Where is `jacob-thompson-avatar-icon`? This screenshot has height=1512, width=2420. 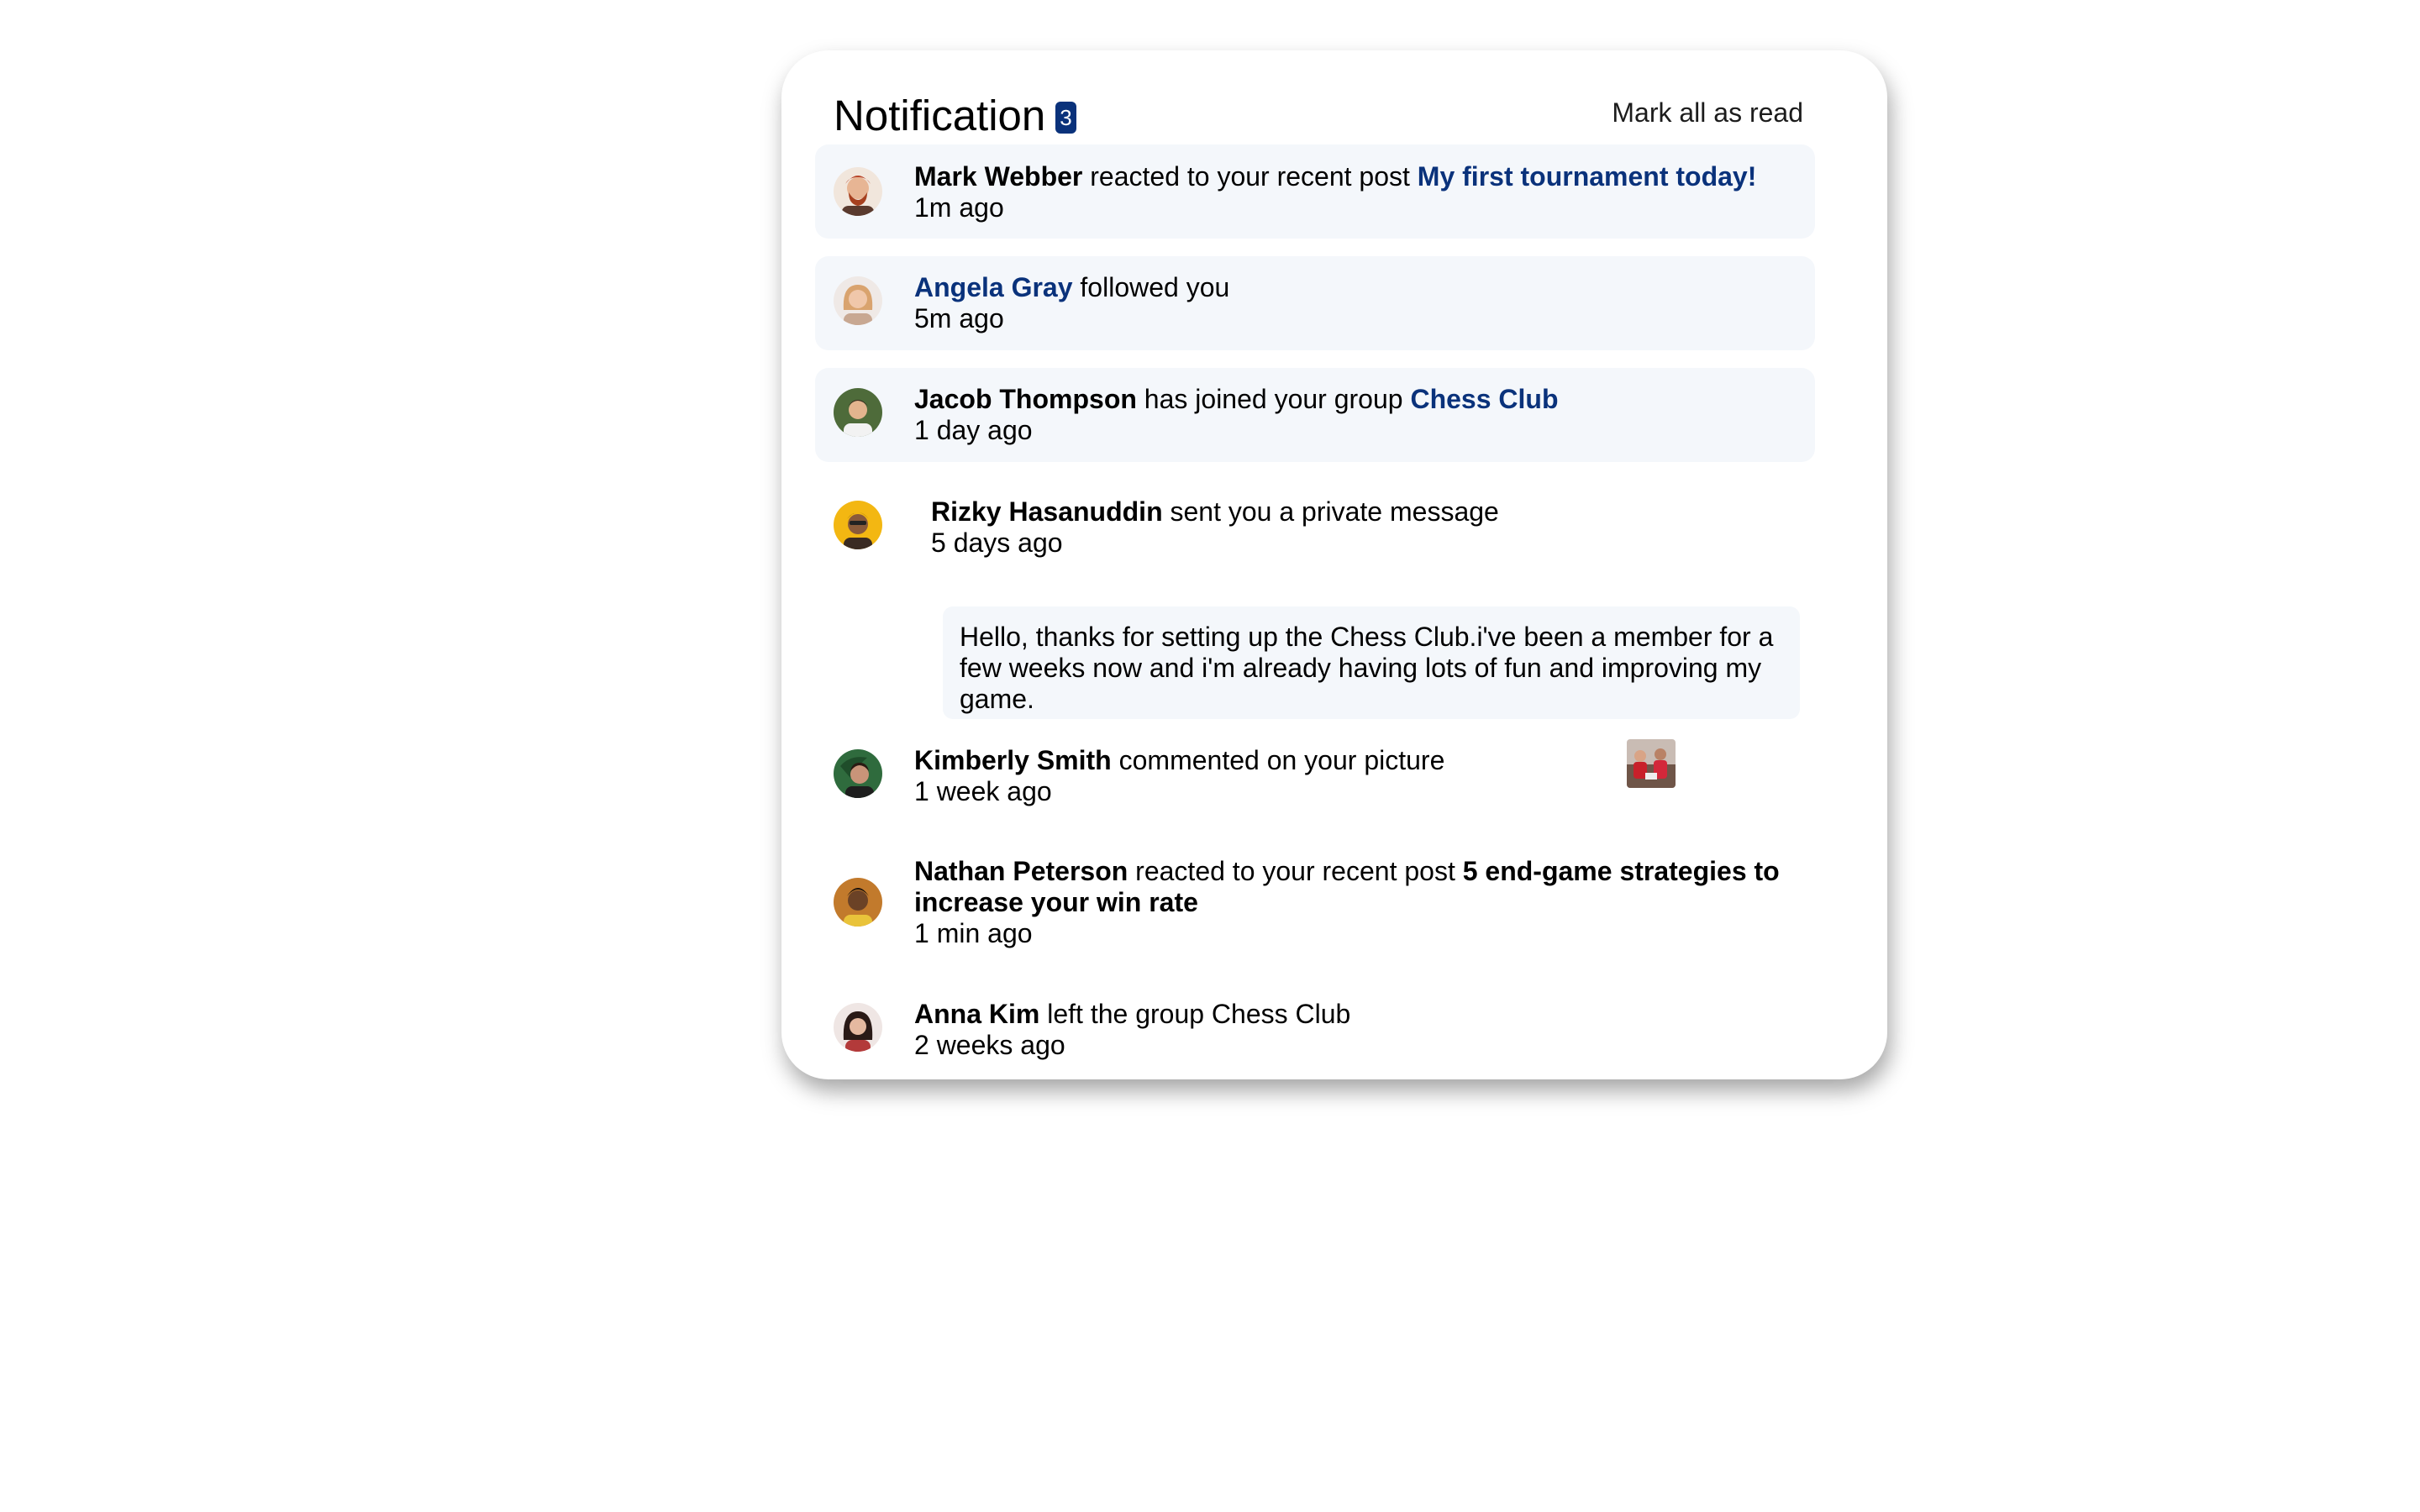
jacob-thompson-avatar-icon is located at coordinates (858, 412).